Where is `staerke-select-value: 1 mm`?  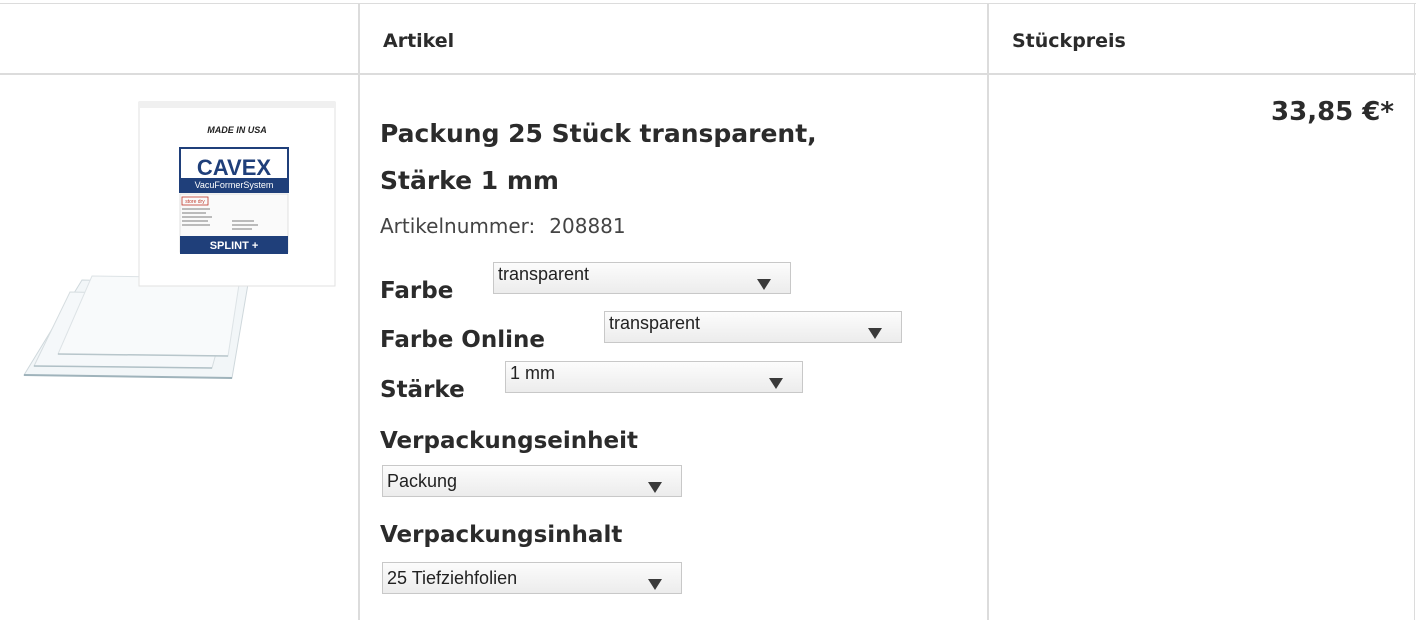 staerke-select-value: 1 mm is located at coordinates (532, 373).